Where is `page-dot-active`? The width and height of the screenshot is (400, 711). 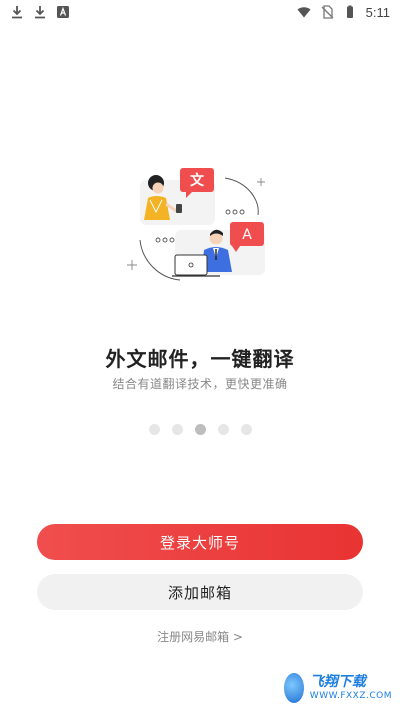
page-dot-active is located at coordinates (200, 429).